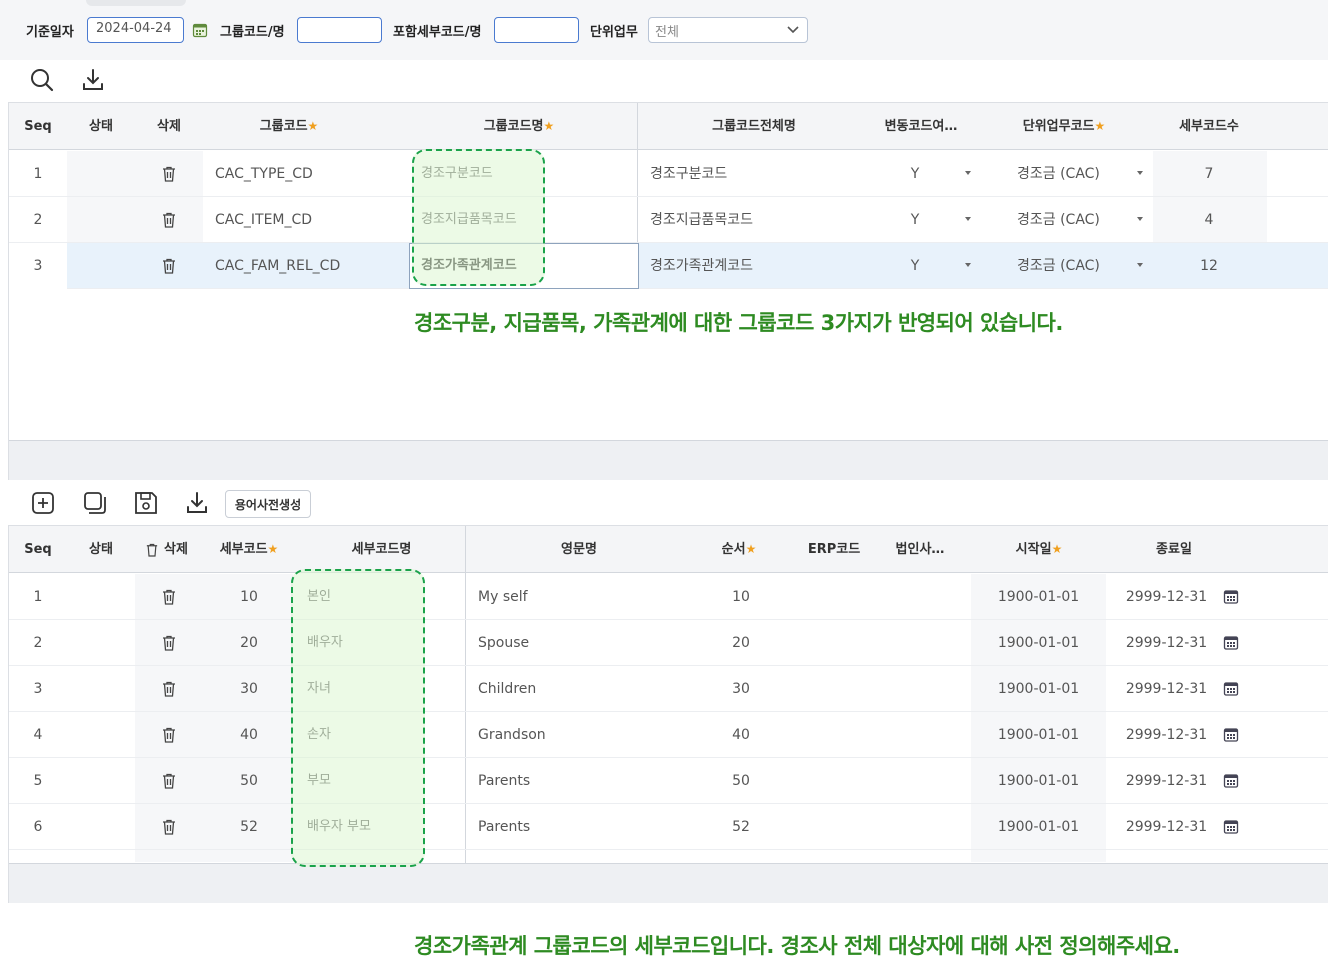 The image size is (1328, 973). What do you see at coordinates (42, 80) in the screenshot?
I see `search-button` at bounding box center [42, 80].